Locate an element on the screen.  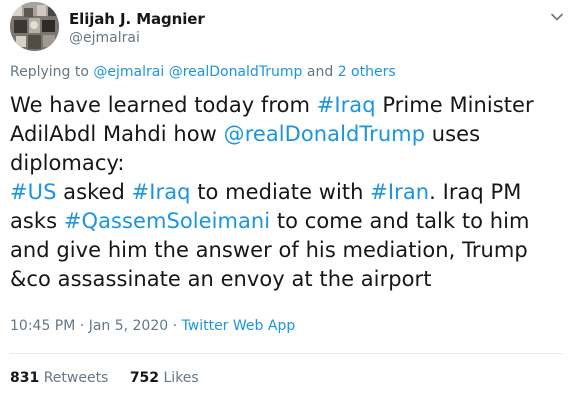
tweet-text-segment: We have learned today from is located at coordinates (163, 105).